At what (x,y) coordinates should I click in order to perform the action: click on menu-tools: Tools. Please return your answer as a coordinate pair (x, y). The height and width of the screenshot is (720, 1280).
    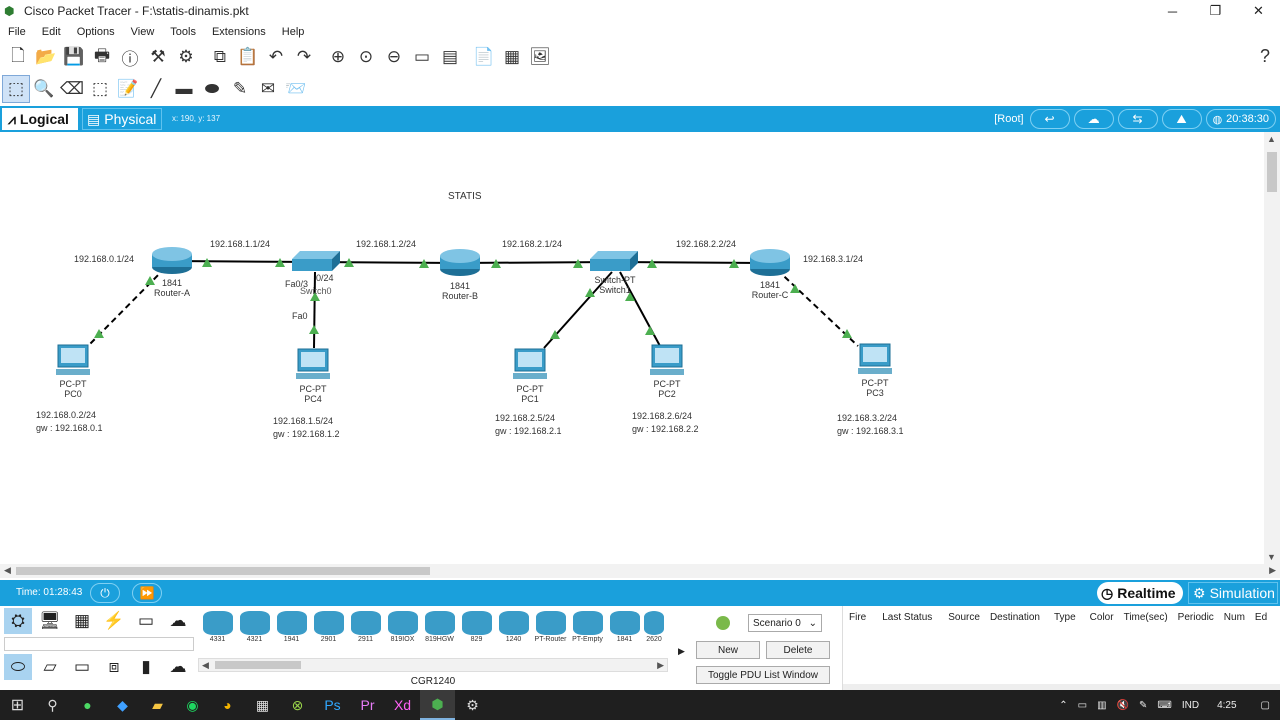
    Looking at the image, I should click on (183, 32).